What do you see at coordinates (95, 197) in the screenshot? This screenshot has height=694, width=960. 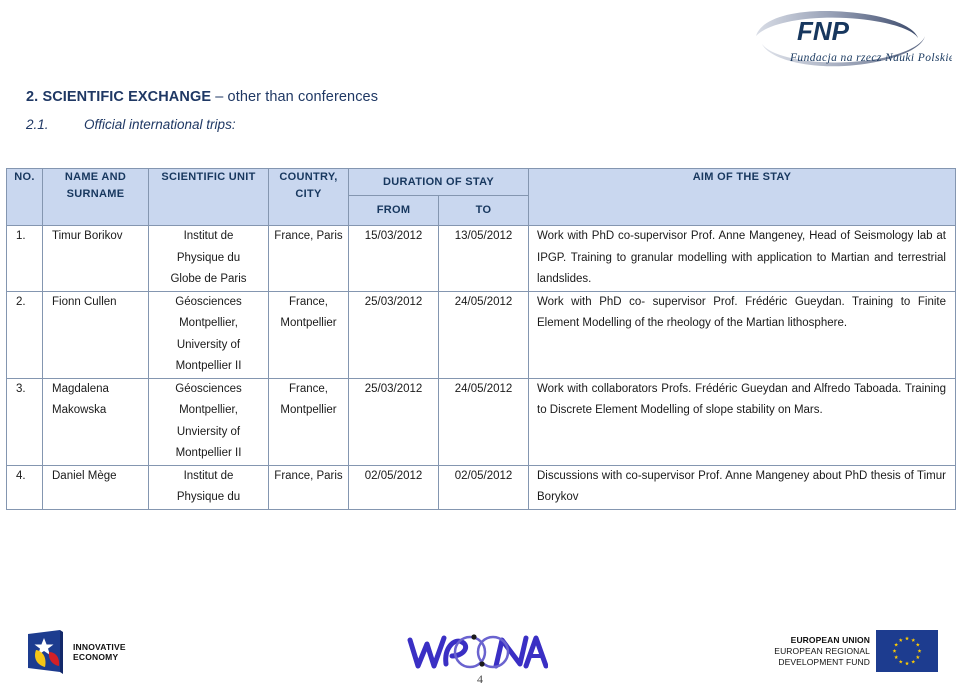 I see `col-header-name: NAME AND SURNAME` at bounding box center [95, 197].